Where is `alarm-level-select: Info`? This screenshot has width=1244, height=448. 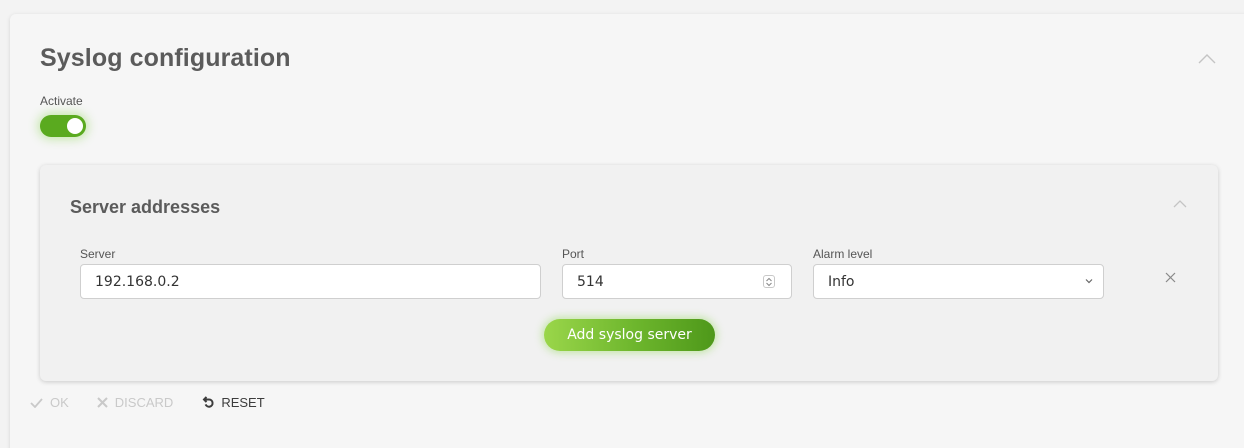 alarm-level-select: Info is located at coordinates (958, 281).